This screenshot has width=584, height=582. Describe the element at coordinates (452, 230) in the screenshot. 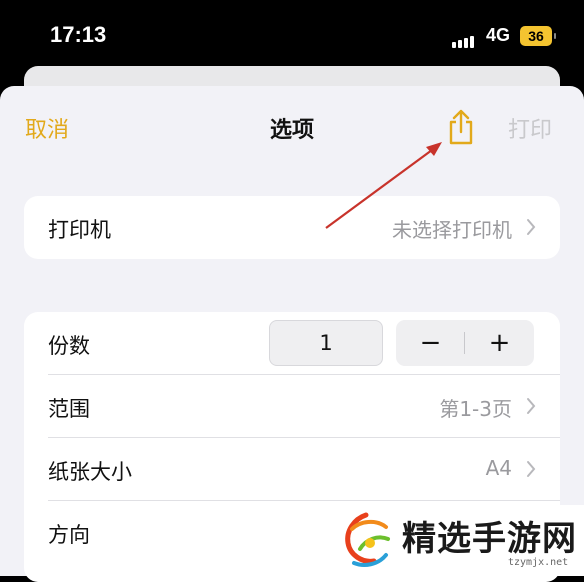

I see `printer-value: 未选择打印机` at that location.